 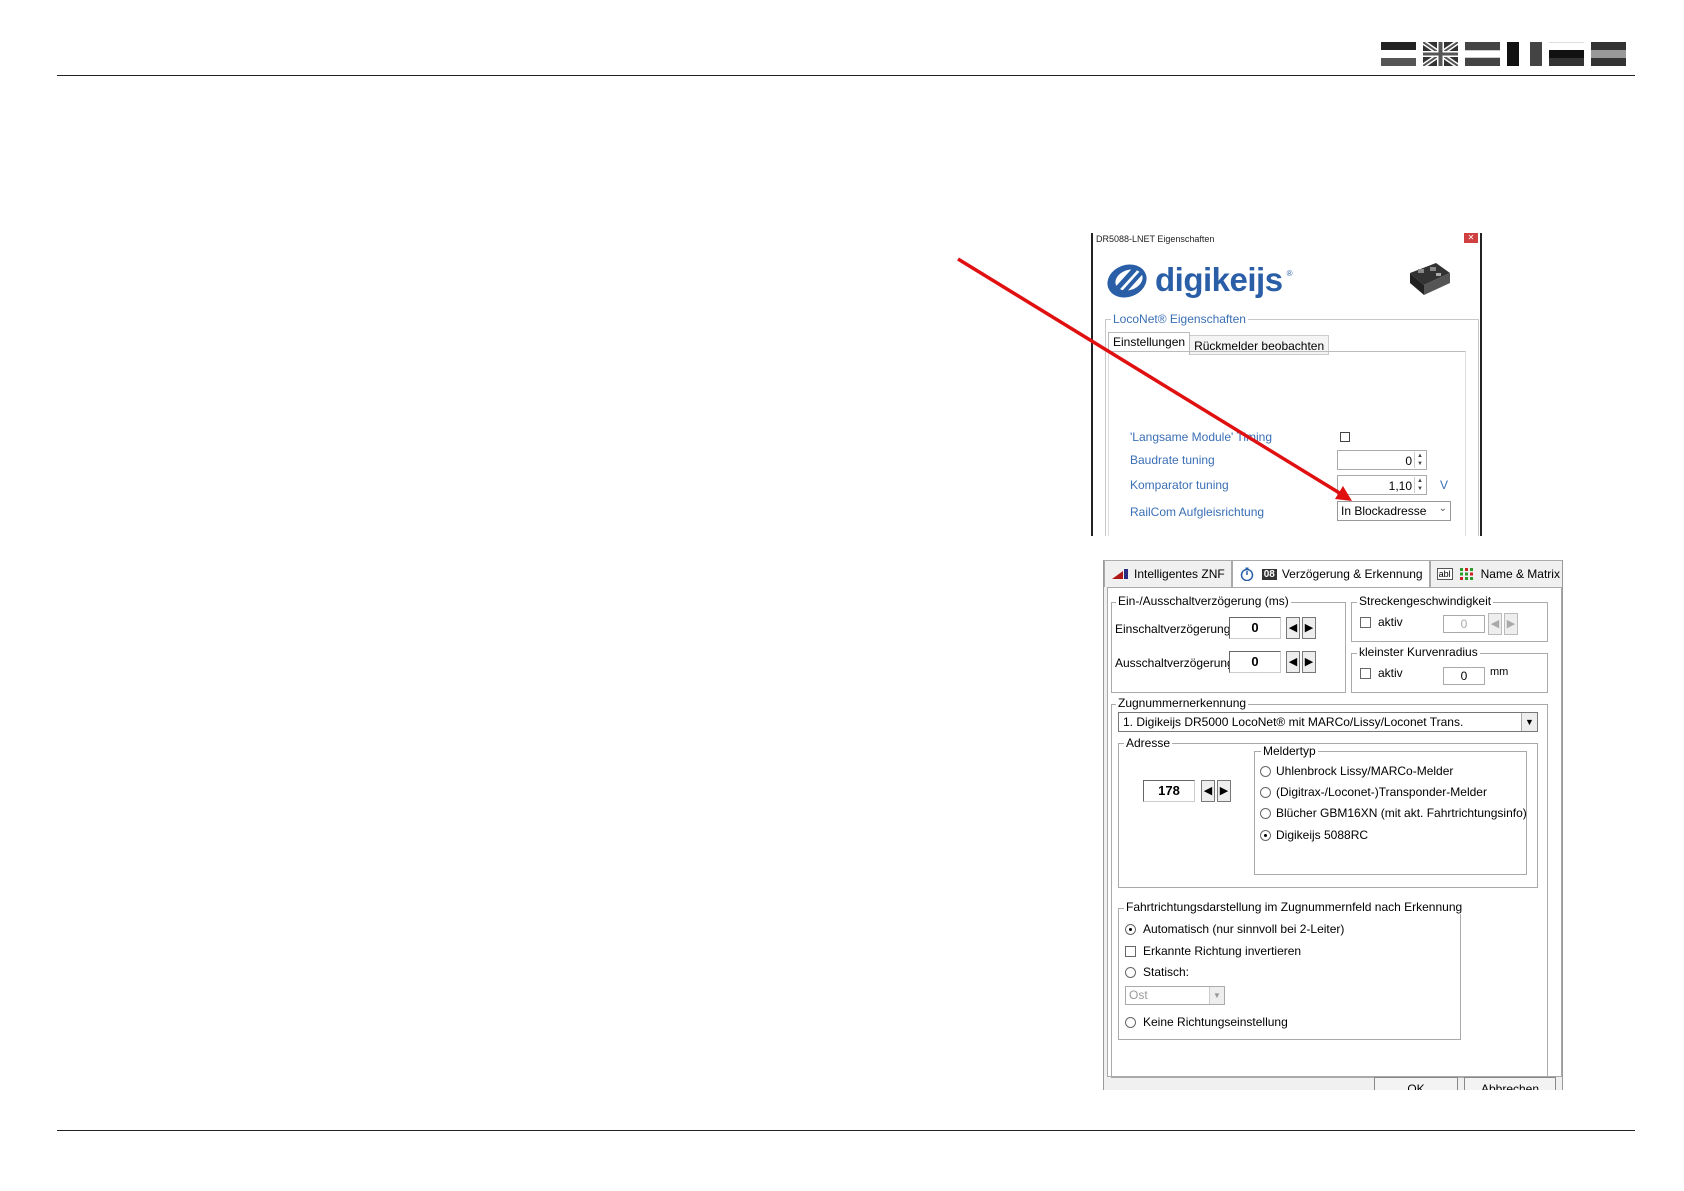 What do you see at coordinates (1172, 460) in the screenshot?
I see `baudrate-label: Baudrate tuning` at bounding box center [1172, 460].